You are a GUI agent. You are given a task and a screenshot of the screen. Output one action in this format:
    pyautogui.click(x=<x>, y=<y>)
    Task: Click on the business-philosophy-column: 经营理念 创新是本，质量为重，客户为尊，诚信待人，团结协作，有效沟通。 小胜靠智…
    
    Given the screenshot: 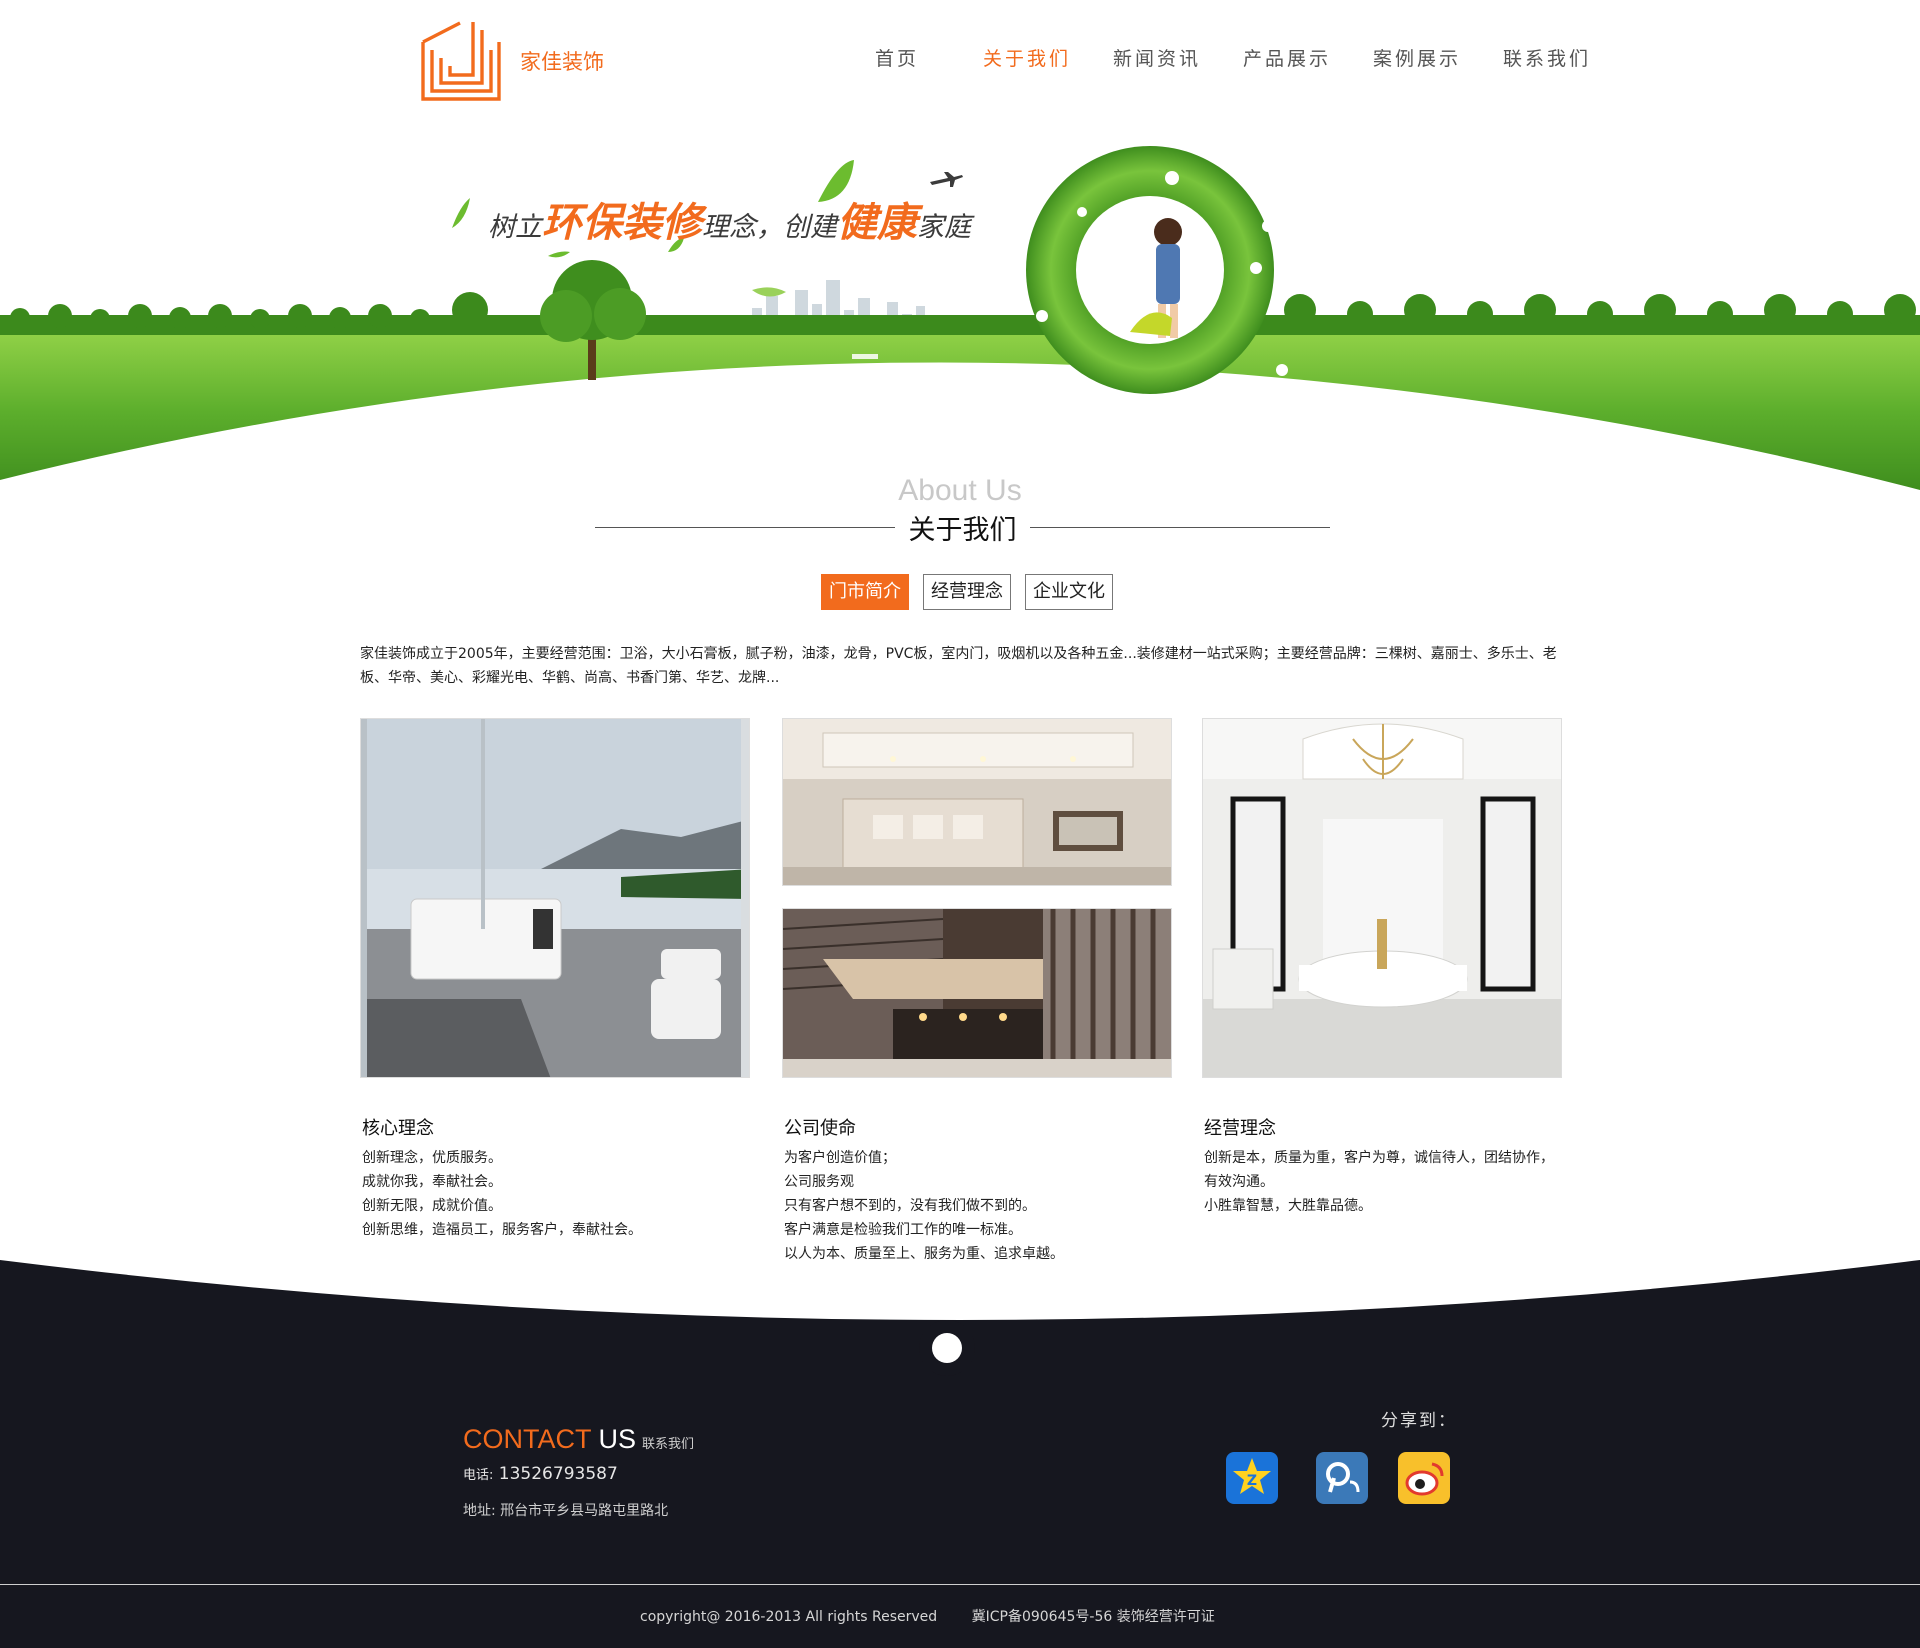 What is the action you would take?
    pyautogui.click(x=1385, y=1166)
    